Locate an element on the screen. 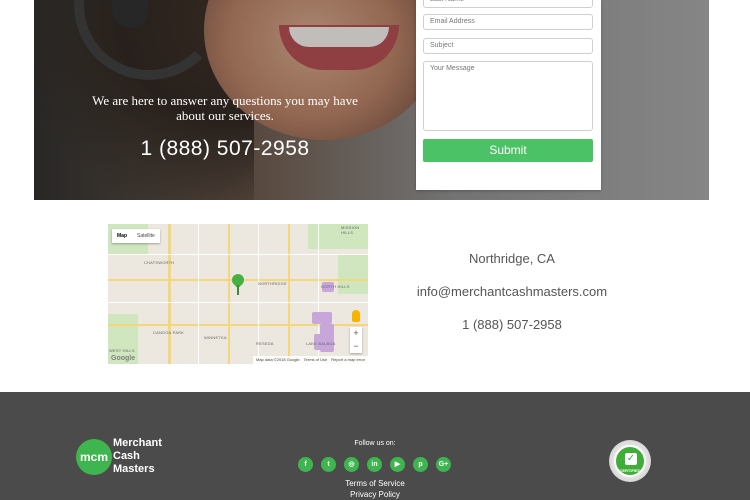 Image resolution: width=750 pixels, height=500 pixels. map-place-label: RESEDA is located at coordinates (265, 343).